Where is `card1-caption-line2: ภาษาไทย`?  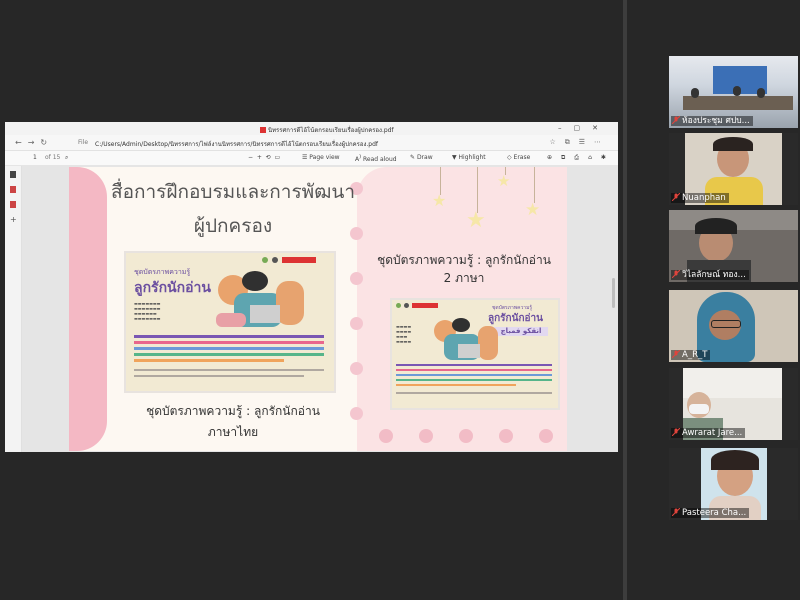
card1-caption-line2: ภาษาไทย is located at coordinates (233, 432).